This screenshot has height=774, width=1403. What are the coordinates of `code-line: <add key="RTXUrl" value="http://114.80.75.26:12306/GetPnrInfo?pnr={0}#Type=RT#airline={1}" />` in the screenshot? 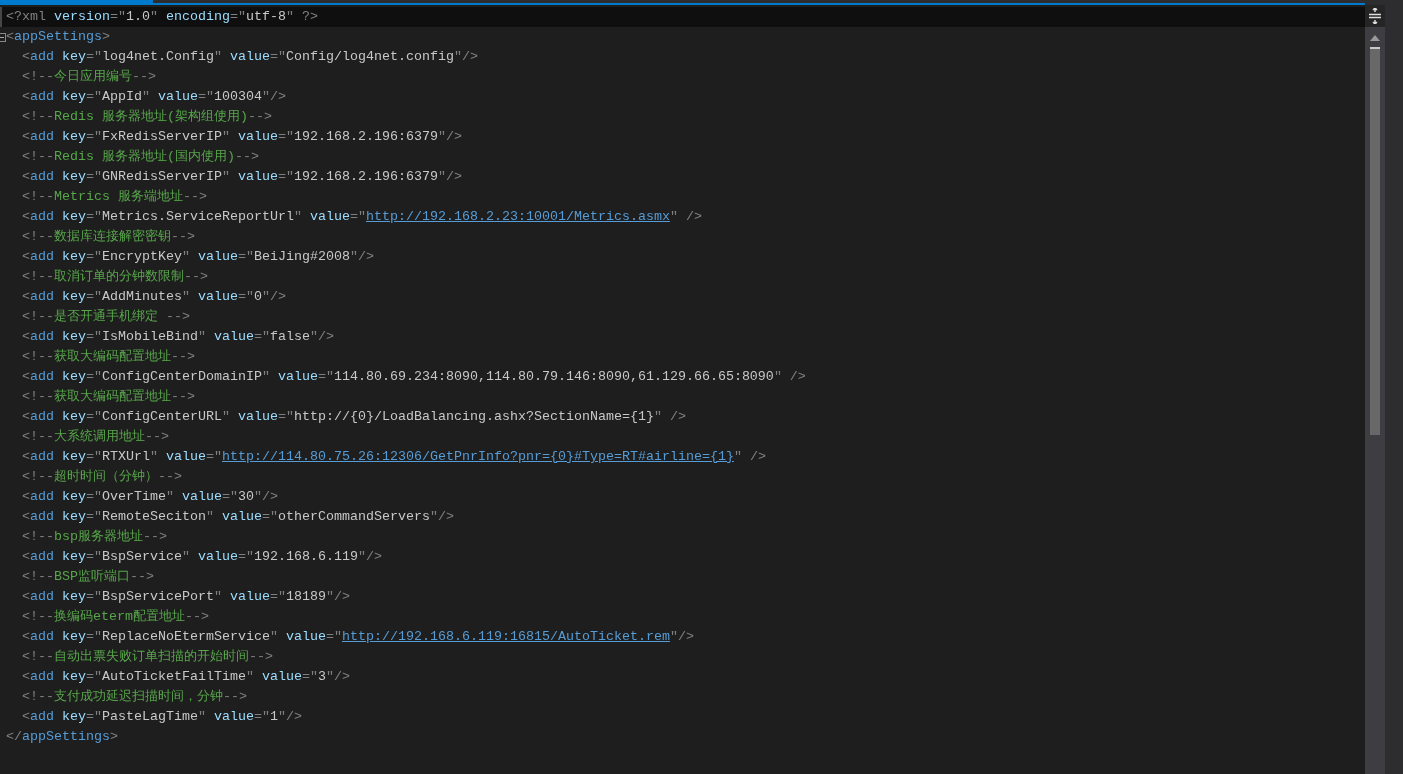 It's located at (393, 457).